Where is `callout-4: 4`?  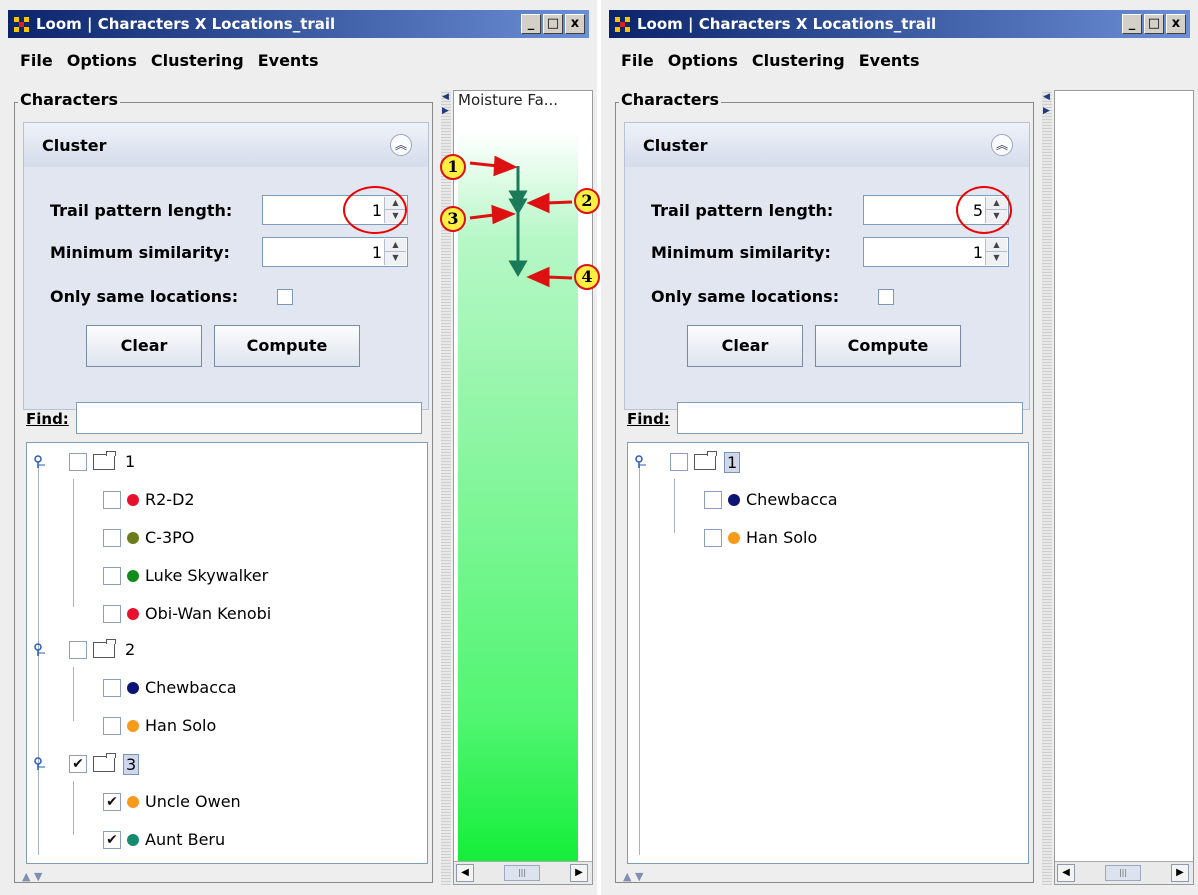
callout-4: 4 is located at coordinates (587, 277).